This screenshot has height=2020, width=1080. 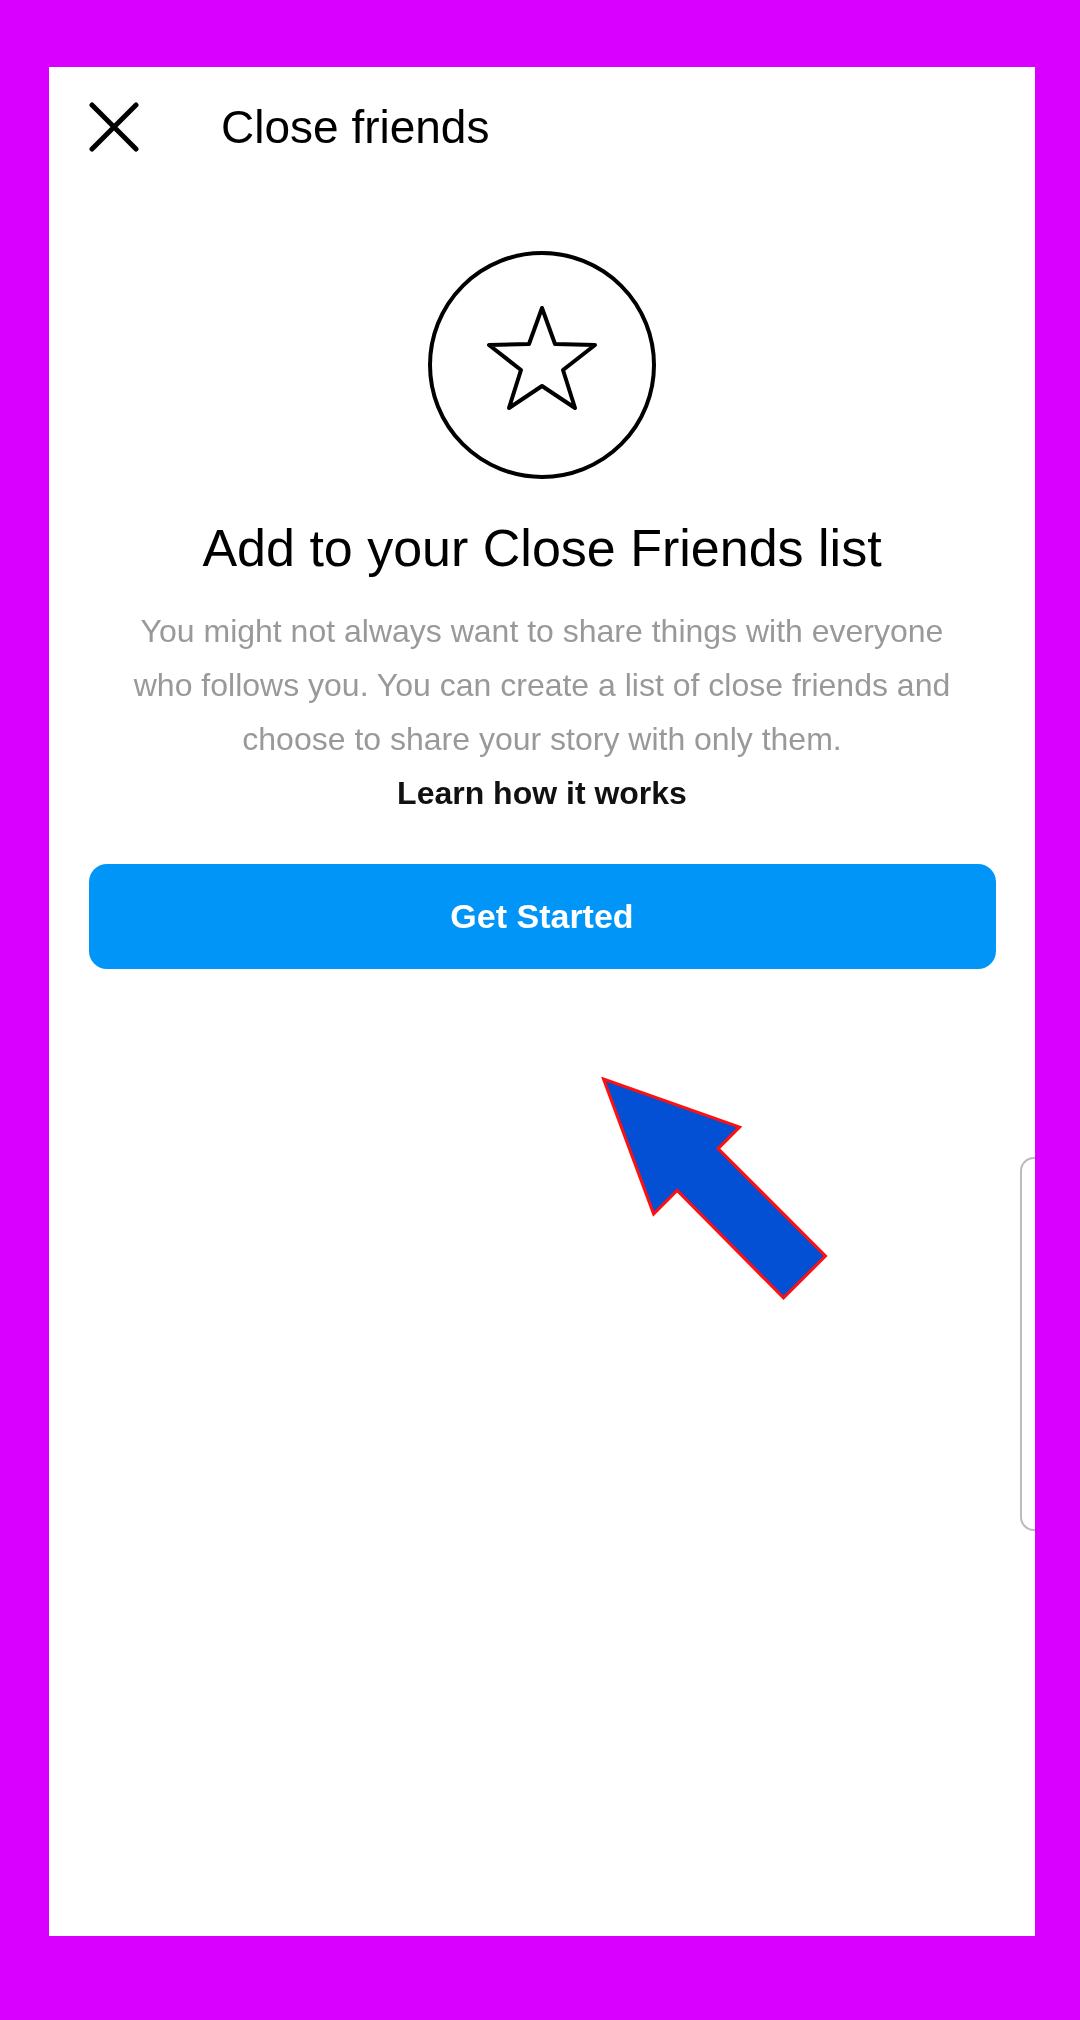 What do you see at coordinates (542, 793) in the screenshot?
I see `learn-link: Learn how it works` at bounding box center [542, 793].